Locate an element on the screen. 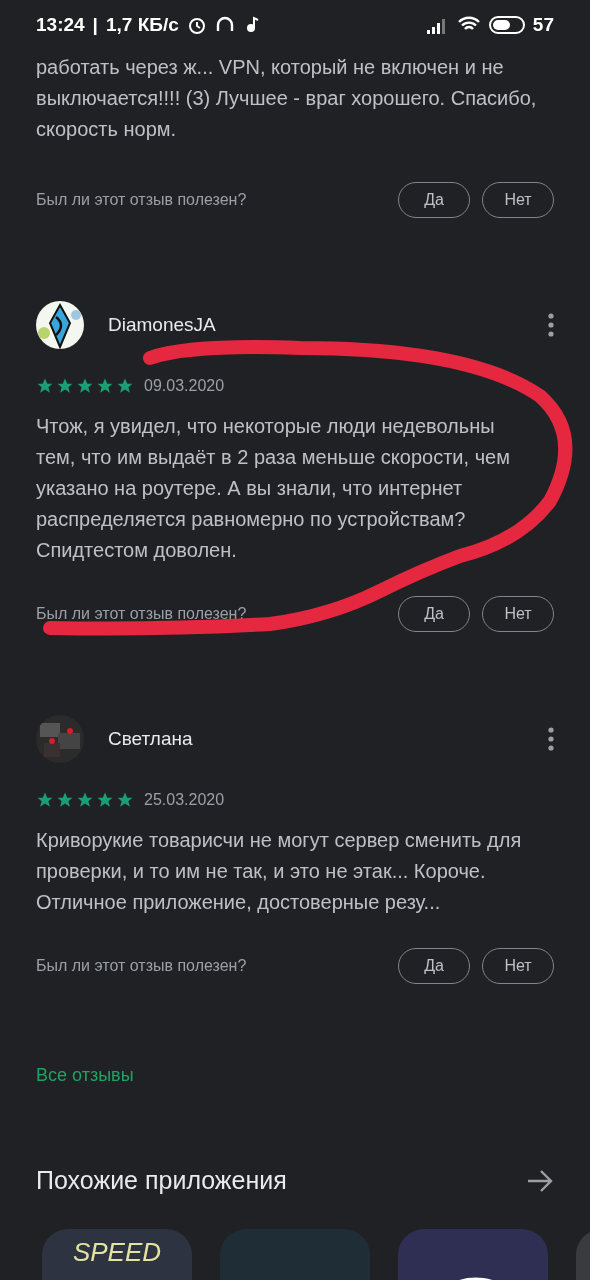  review-text: работать через ж... VPN, который не включен и не выключается!!!! (3) Лучшее - враг хорошего. Спасибо, скорость норм. is located at coordinates (287, 98).